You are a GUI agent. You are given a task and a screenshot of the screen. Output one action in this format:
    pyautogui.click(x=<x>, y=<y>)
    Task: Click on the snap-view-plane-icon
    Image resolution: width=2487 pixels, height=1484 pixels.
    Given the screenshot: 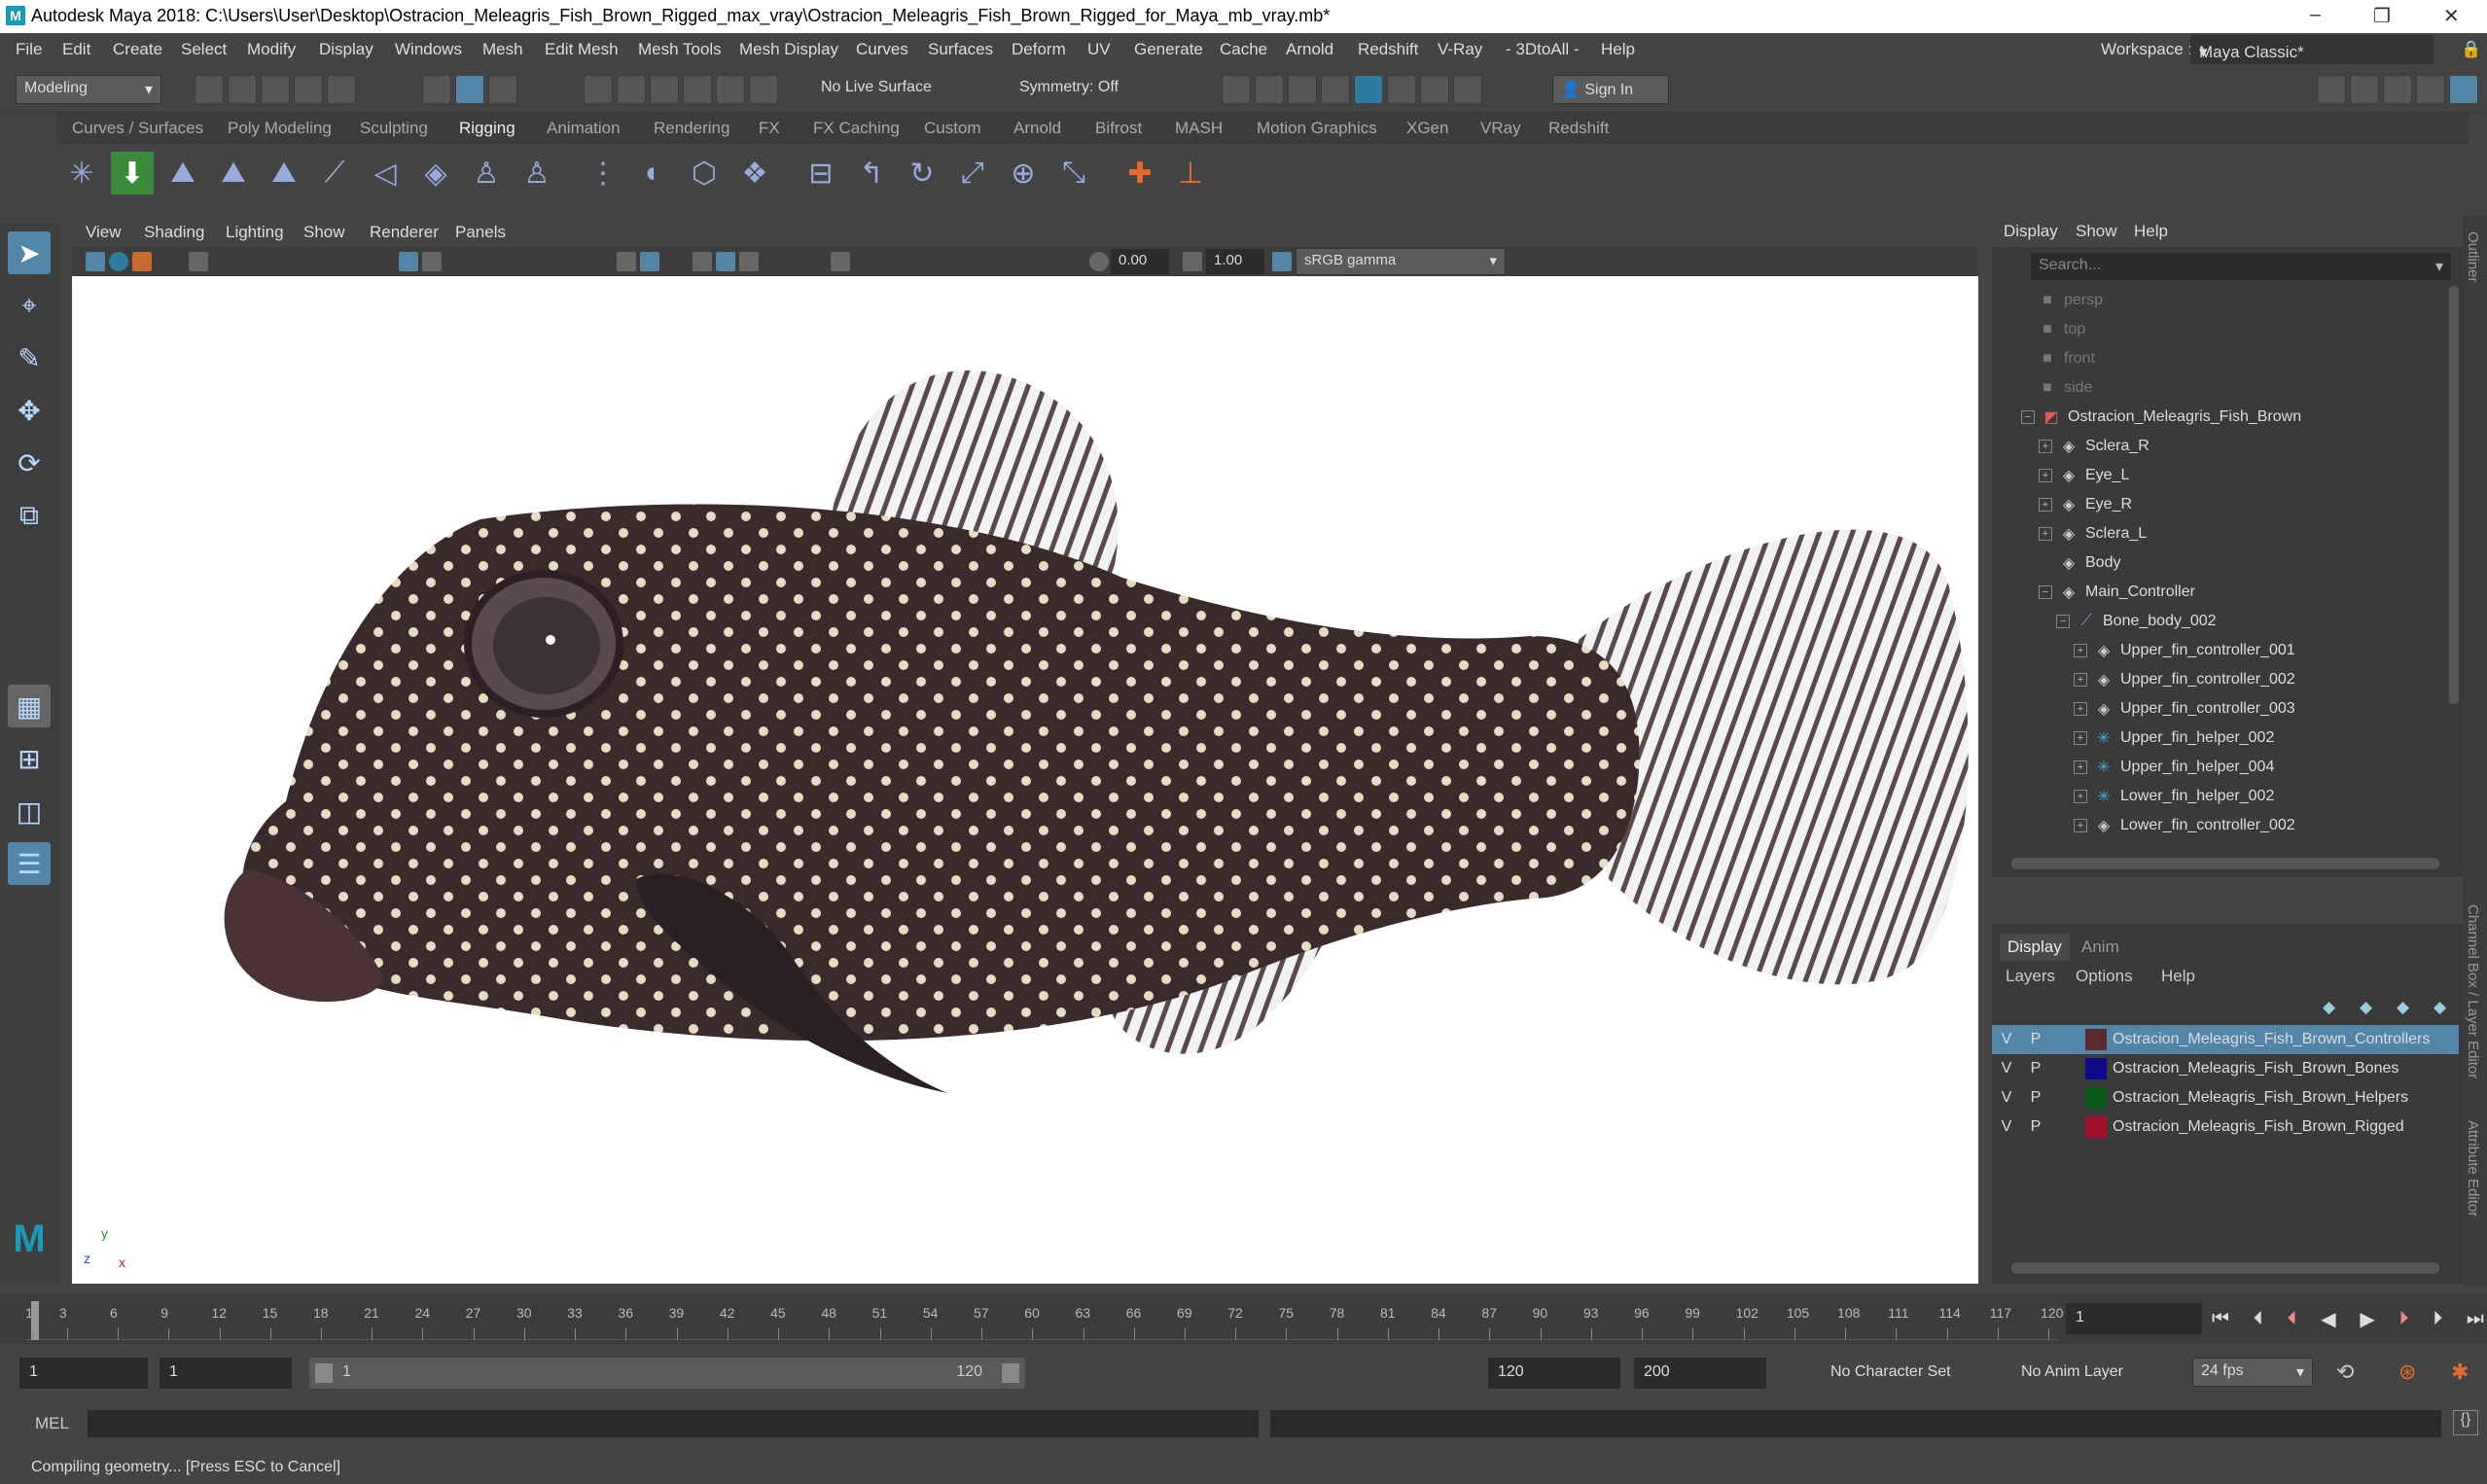 What is the action you would take?
    pyautogui.click(x=730, y=90)
    